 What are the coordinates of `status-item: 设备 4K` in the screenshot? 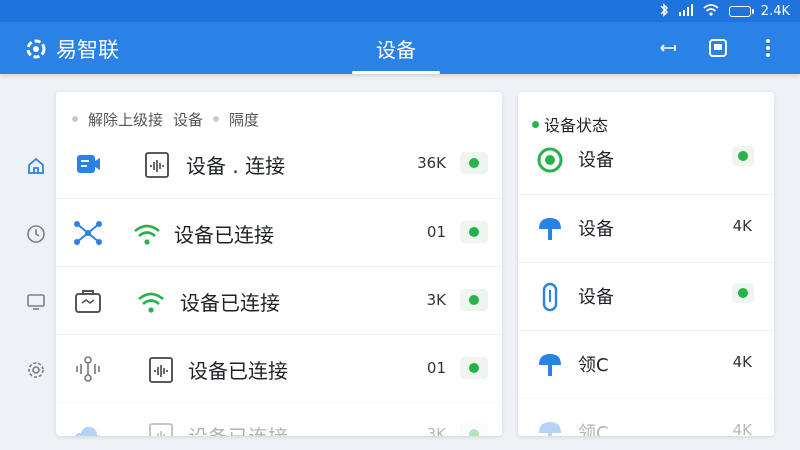 It's located at (646, 228).